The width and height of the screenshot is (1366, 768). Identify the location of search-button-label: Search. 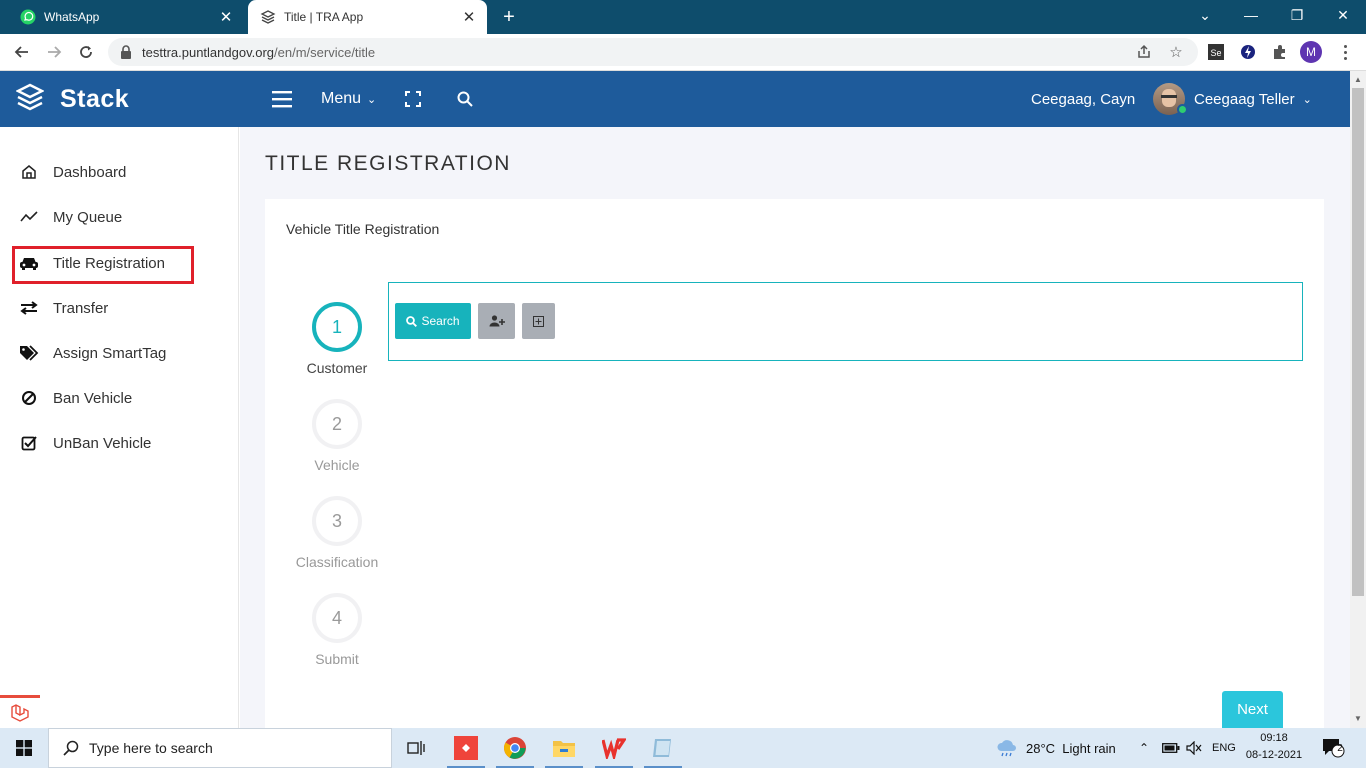
(440, 321).